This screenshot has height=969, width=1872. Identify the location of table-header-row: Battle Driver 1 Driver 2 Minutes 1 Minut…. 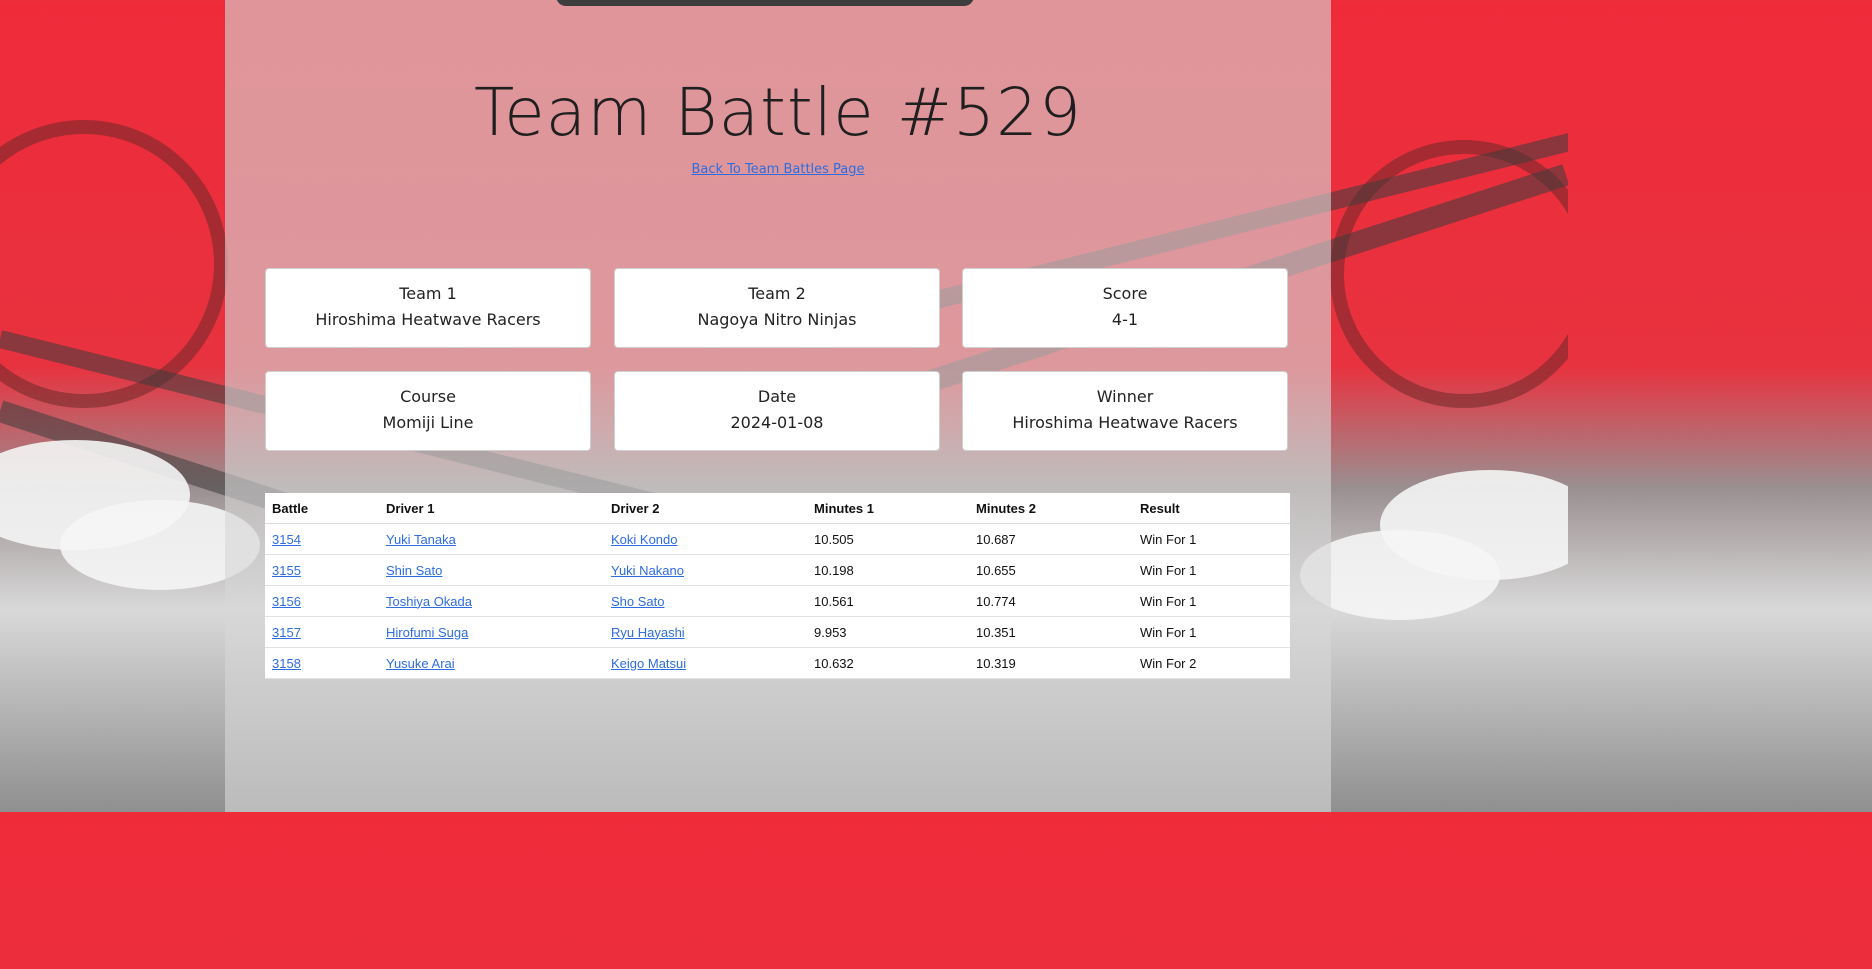
(777, 508).